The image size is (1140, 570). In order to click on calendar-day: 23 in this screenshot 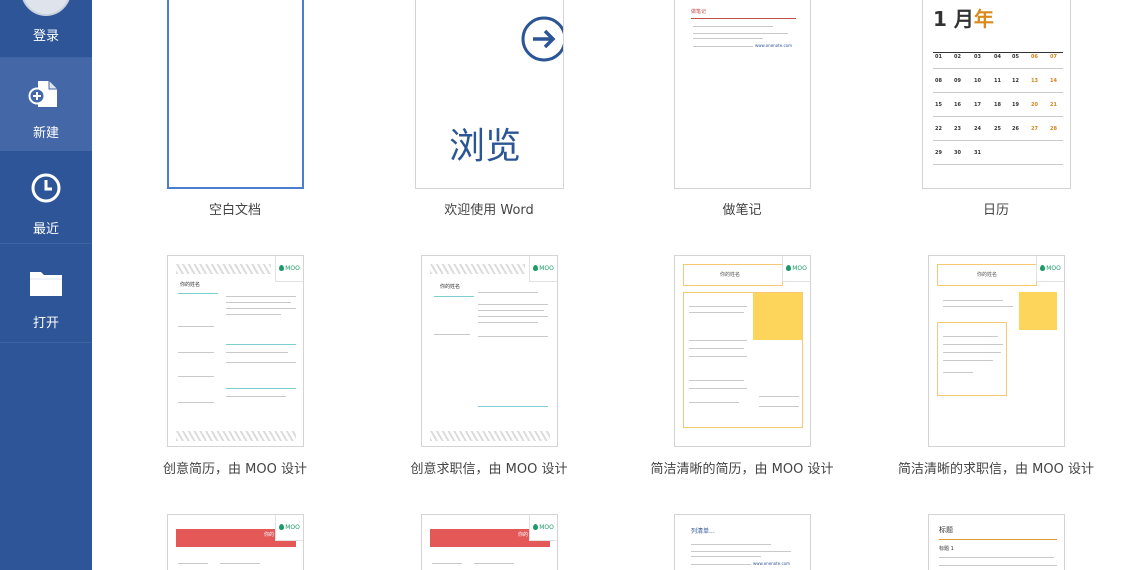, I will do `click(957, 129)`.